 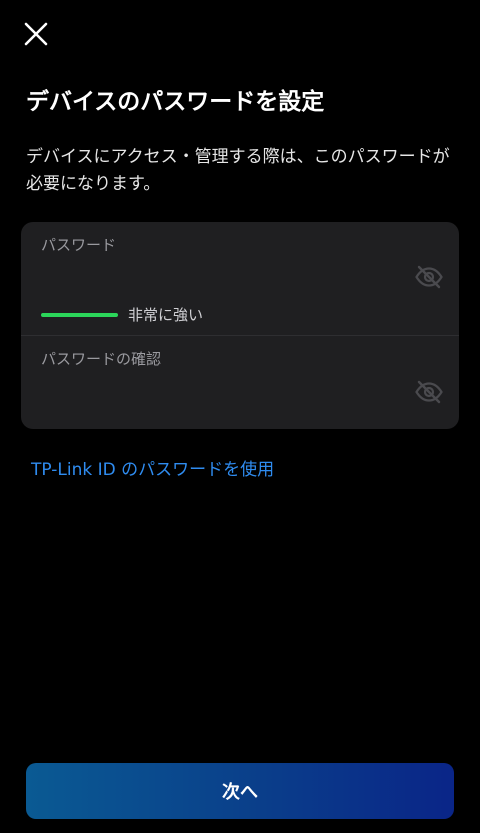 I want to click on confirm-password-label: パスワードの確認, so click(x=101, y=359).